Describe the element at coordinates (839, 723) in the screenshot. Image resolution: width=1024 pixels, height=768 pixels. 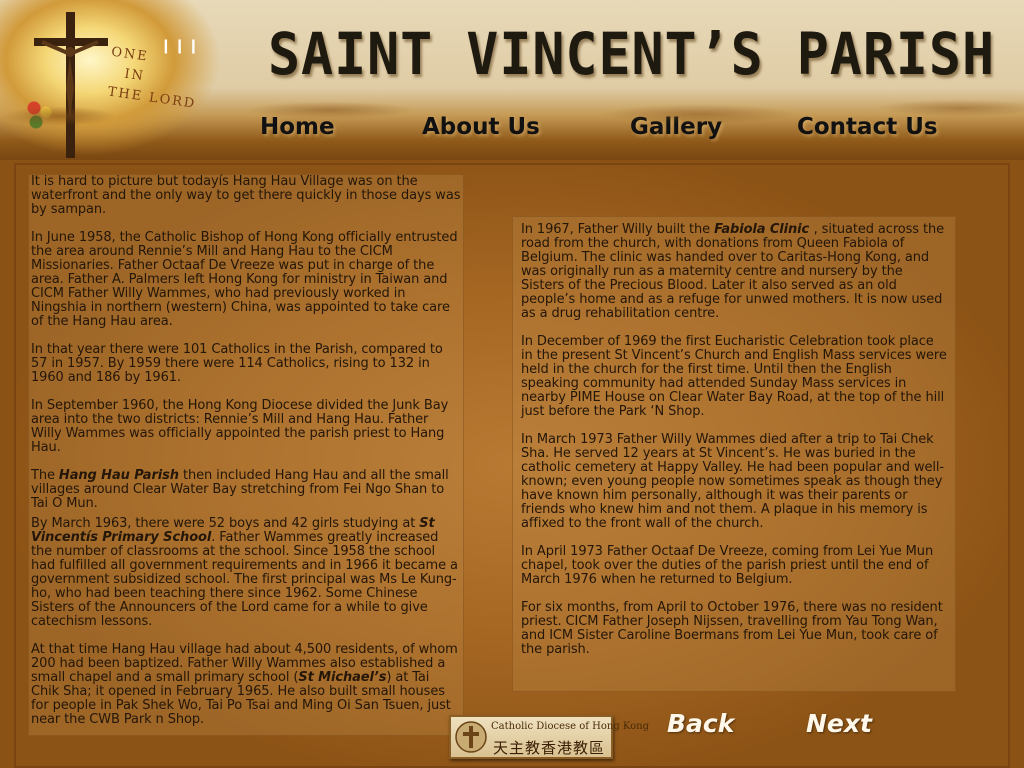
I see `next-link: Next` at that location.